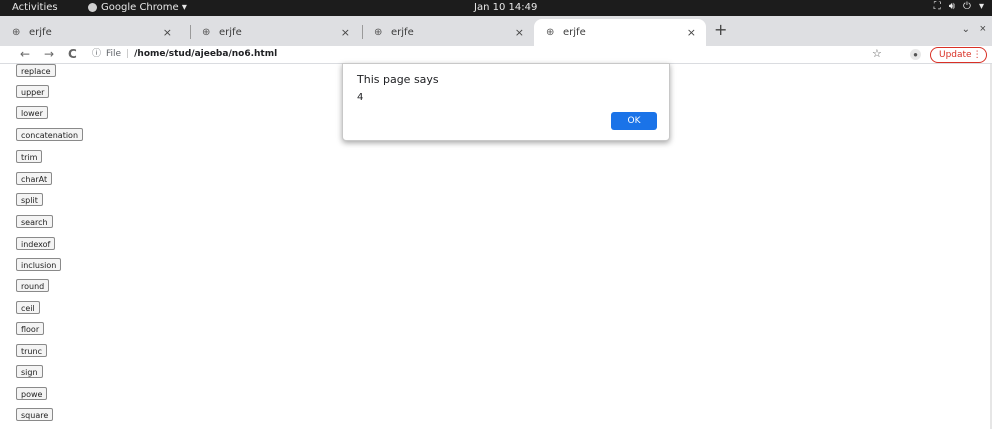 The width and height of the screenshot is (992, 429). What do you see at coordinates (29, 371) in the screenshot?
I see `sign-button: sign` at bounding box center [29, 371].